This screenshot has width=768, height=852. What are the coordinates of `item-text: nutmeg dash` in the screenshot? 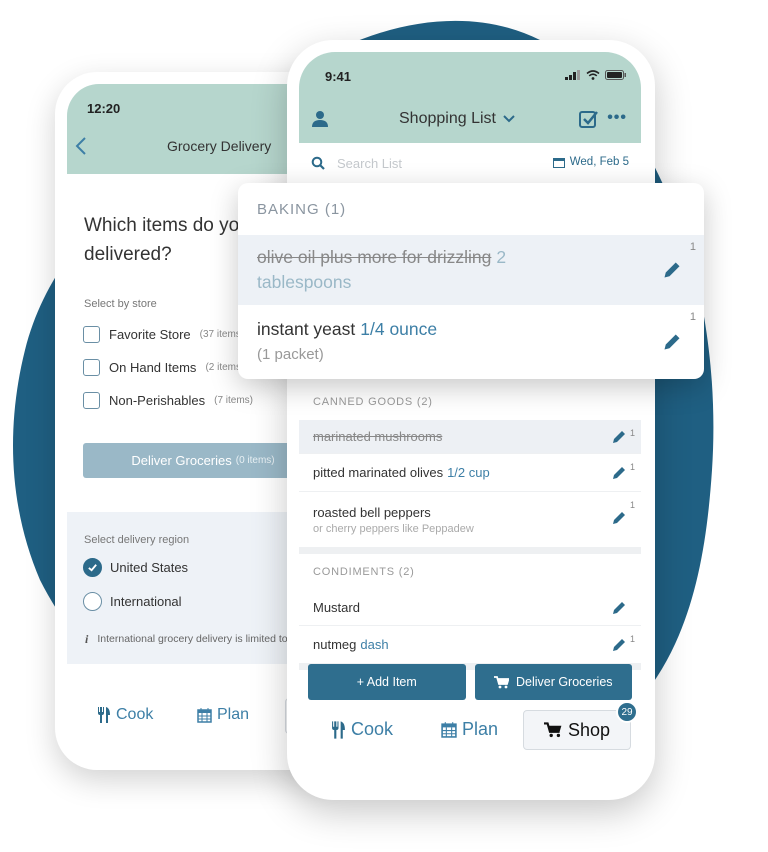 It's located at (470, 644).